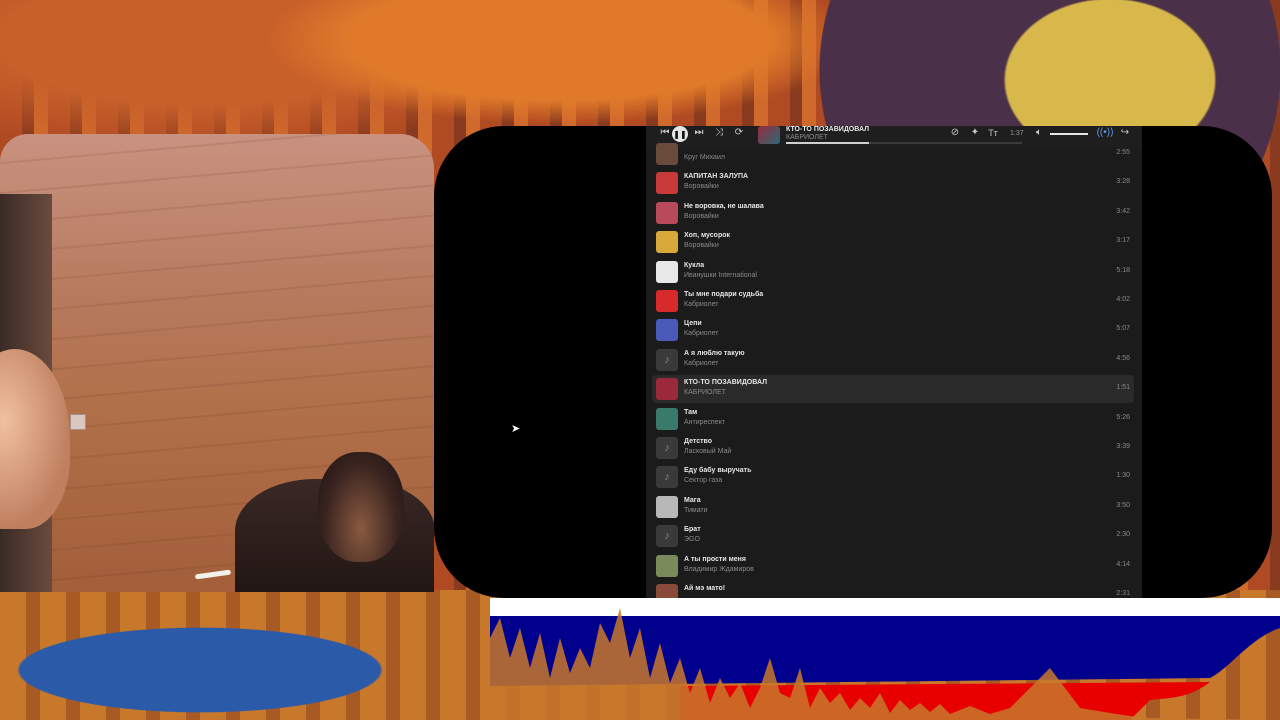  What do you see at coordinates (1017, 133) in the screenshot?
I see `elapsed-time: 1:37` at bounding box center [1017, 133].